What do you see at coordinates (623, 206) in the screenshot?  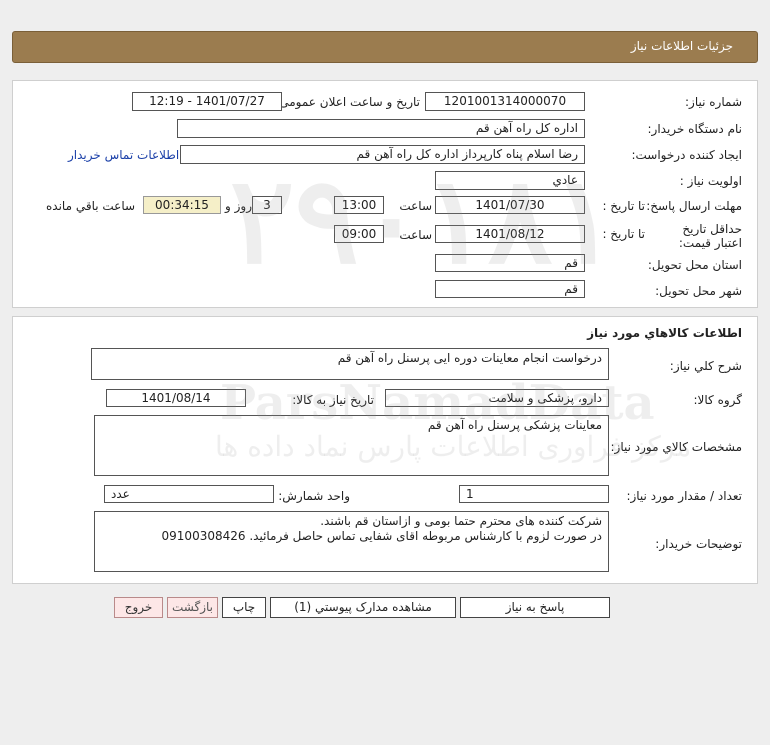 I see `deadline-to-date-label: تا تاريخ :` at bounding box center [623, 206].